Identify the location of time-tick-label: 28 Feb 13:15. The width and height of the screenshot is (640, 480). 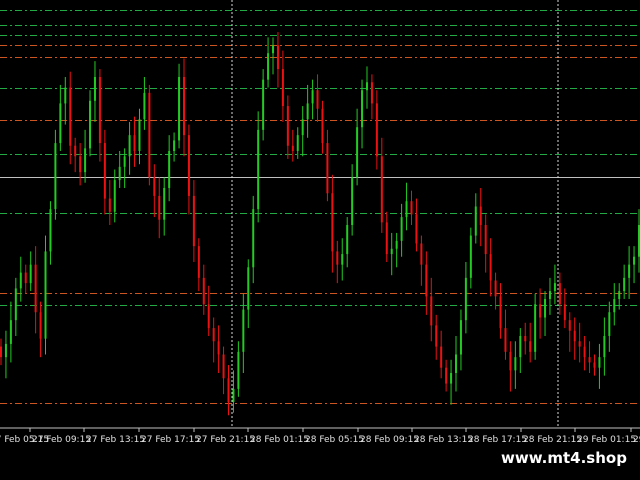
(443, 440).